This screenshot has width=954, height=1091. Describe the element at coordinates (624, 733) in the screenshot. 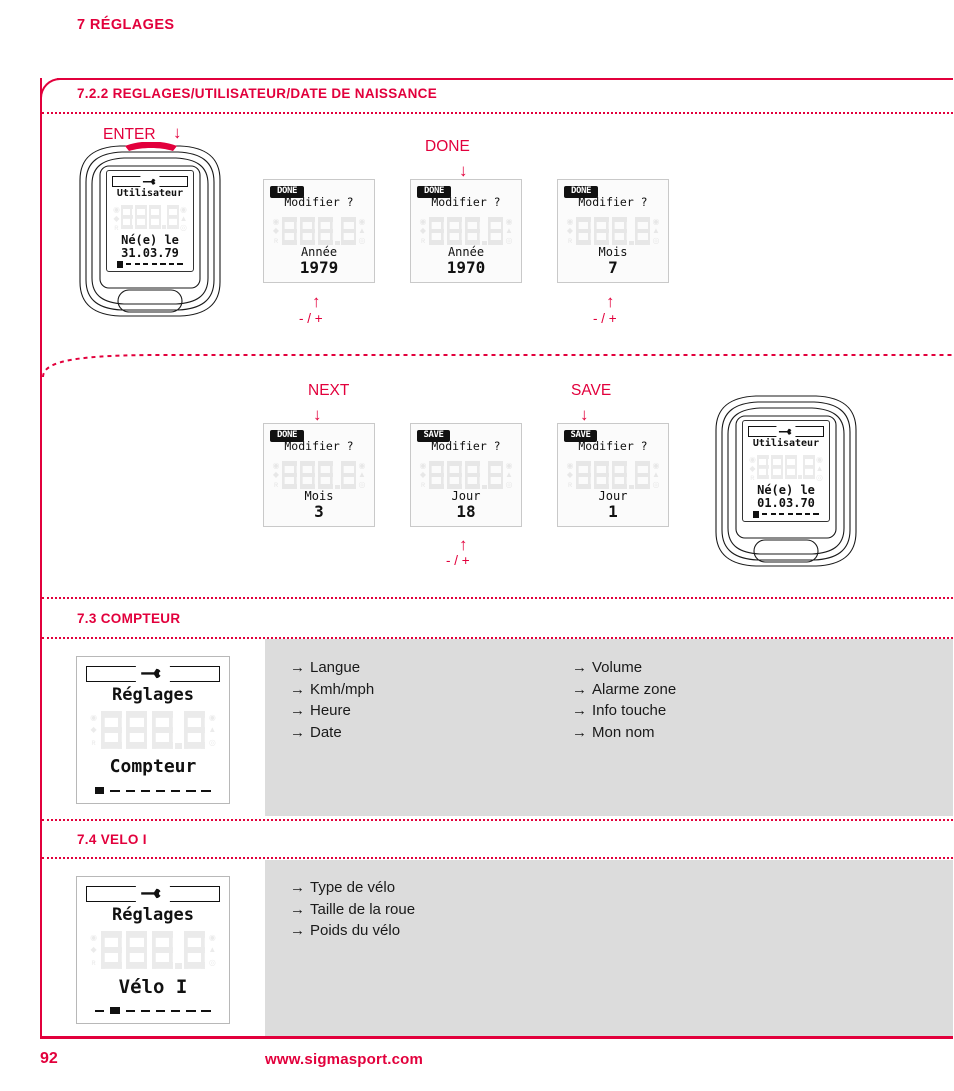

I see `list-item: → Mon nom` at that location.